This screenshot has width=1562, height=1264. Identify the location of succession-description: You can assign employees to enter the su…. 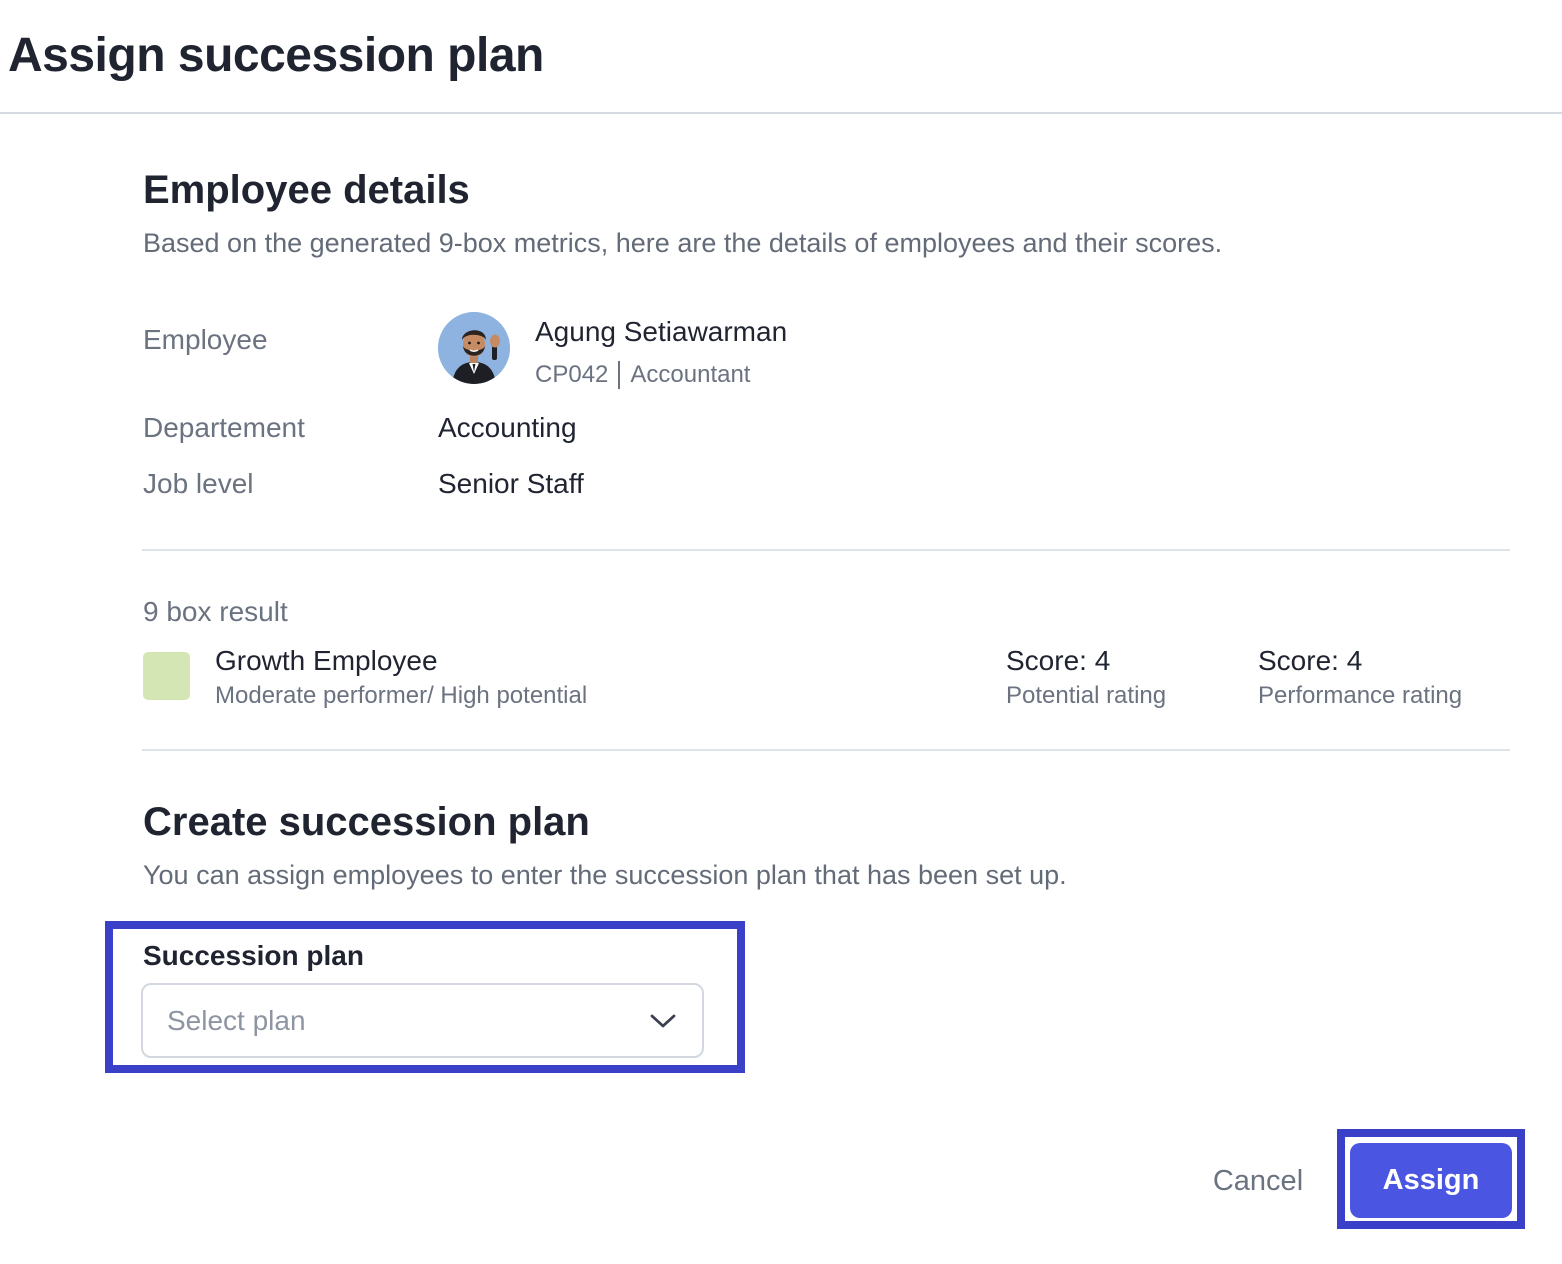
(605, 875).